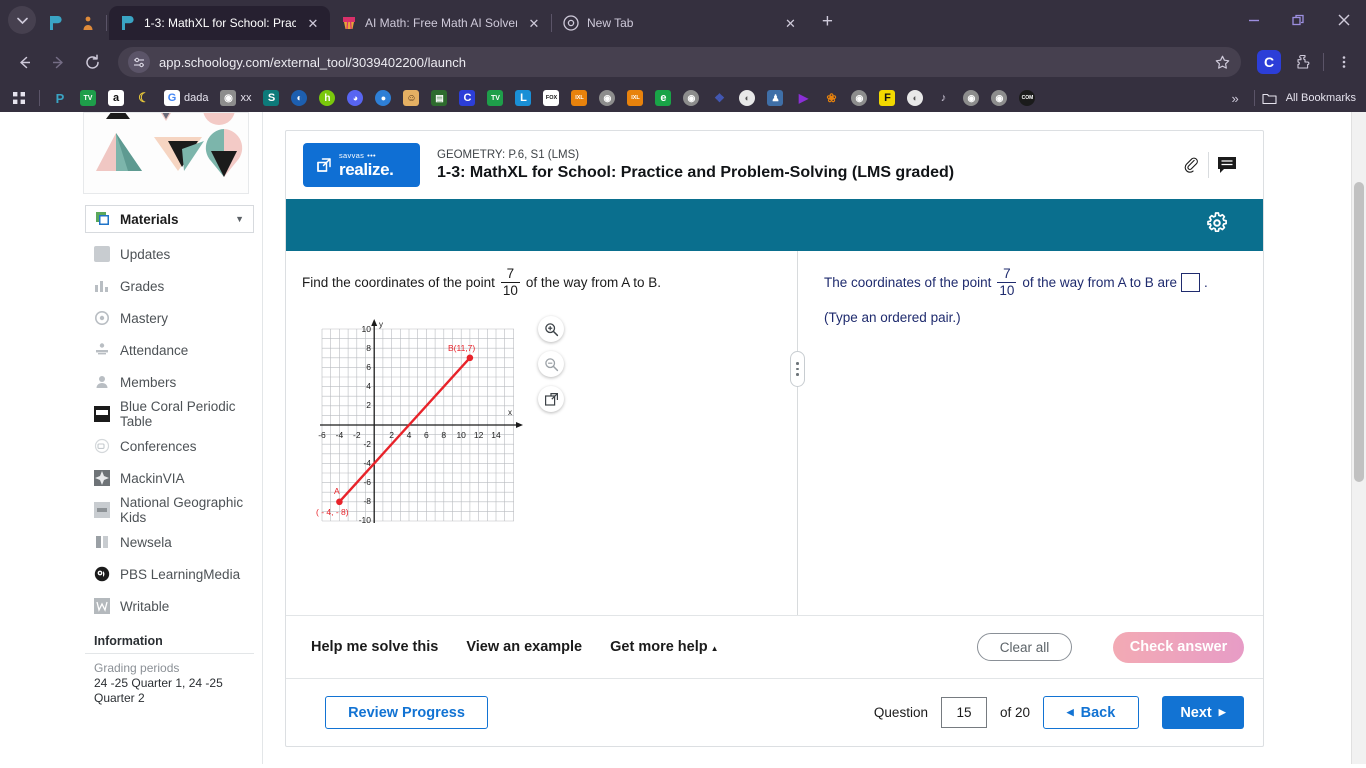 Image resolution: width=1366 pixels, height=768 pixels. I want to click on sidebar-item-updates: Updates, so click(169, 254).